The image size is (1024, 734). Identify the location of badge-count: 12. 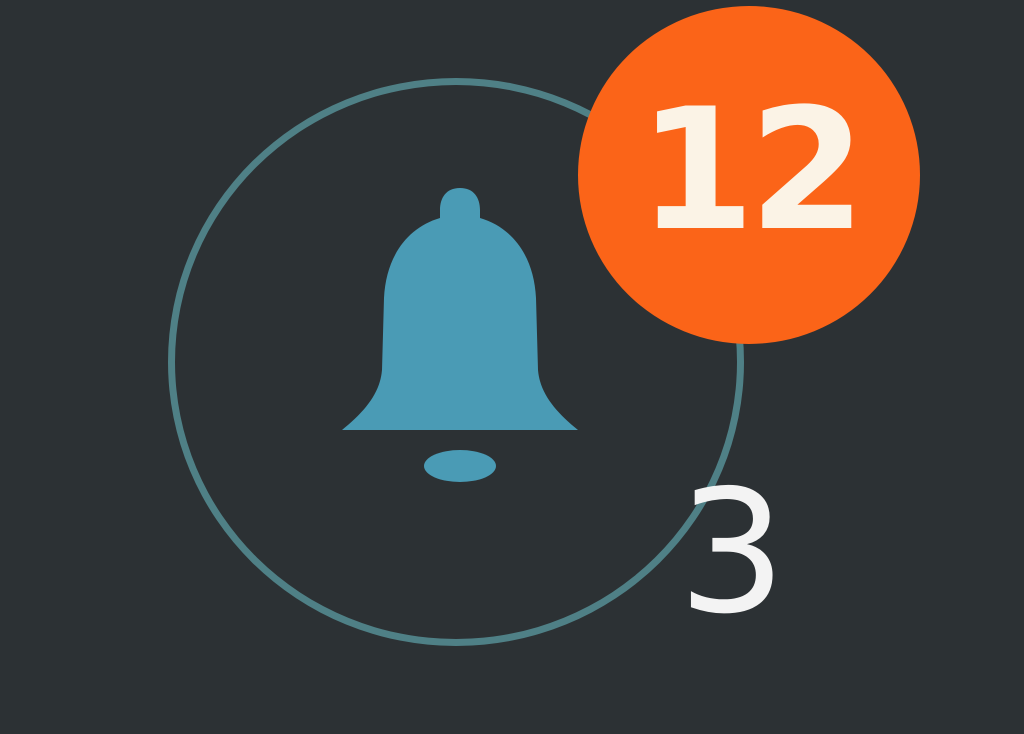
(752, 170).